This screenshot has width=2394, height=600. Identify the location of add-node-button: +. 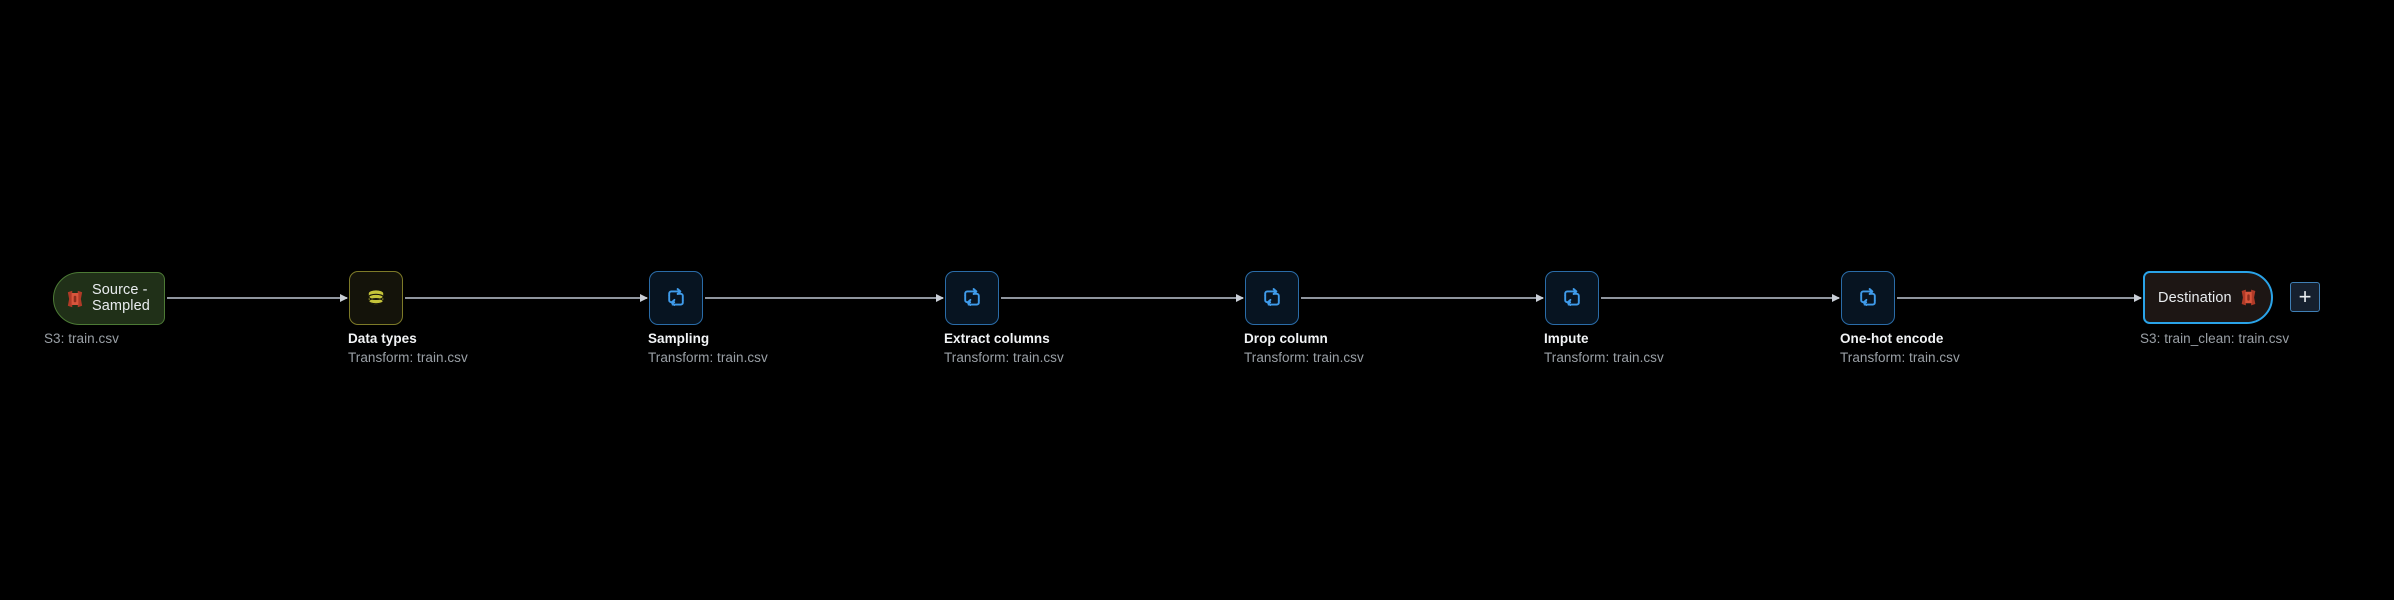
(2305, 297).